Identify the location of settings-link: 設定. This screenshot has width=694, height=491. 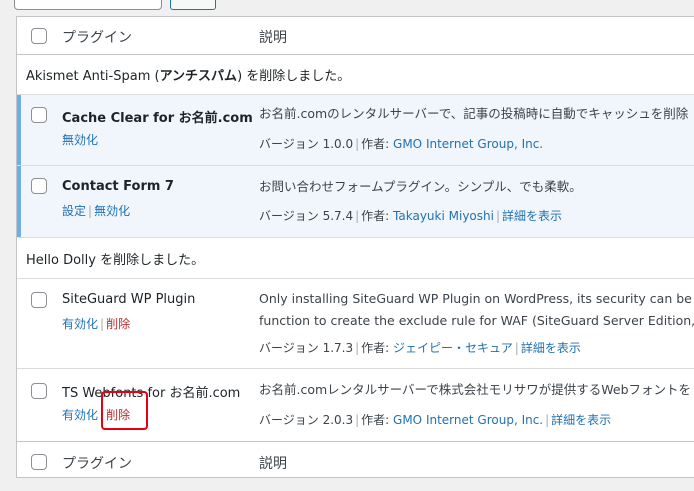
(74, 211).